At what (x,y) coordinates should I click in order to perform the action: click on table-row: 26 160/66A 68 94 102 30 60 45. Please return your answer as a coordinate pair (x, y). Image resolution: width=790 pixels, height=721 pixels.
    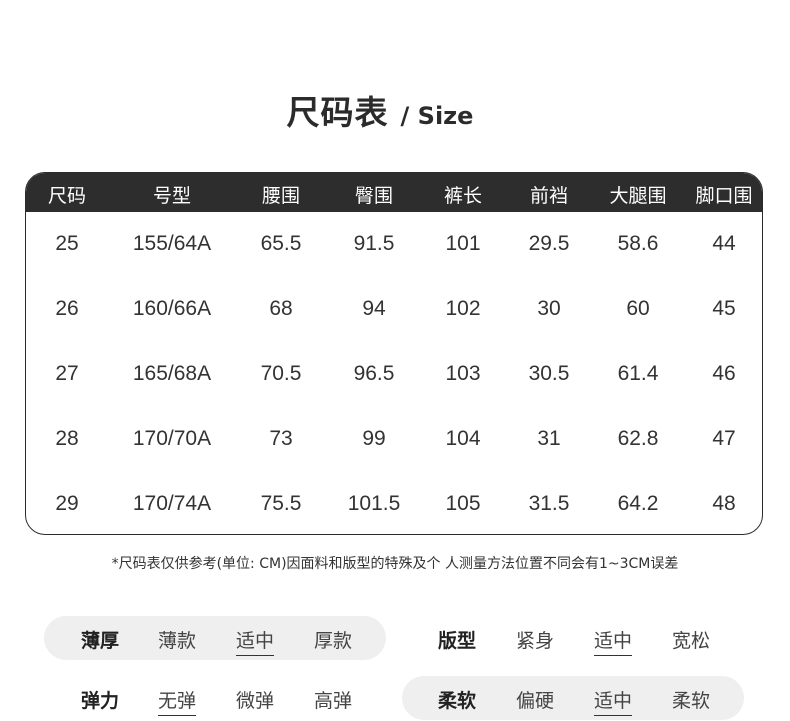
    Looking at the image, I should click on (394, 309).